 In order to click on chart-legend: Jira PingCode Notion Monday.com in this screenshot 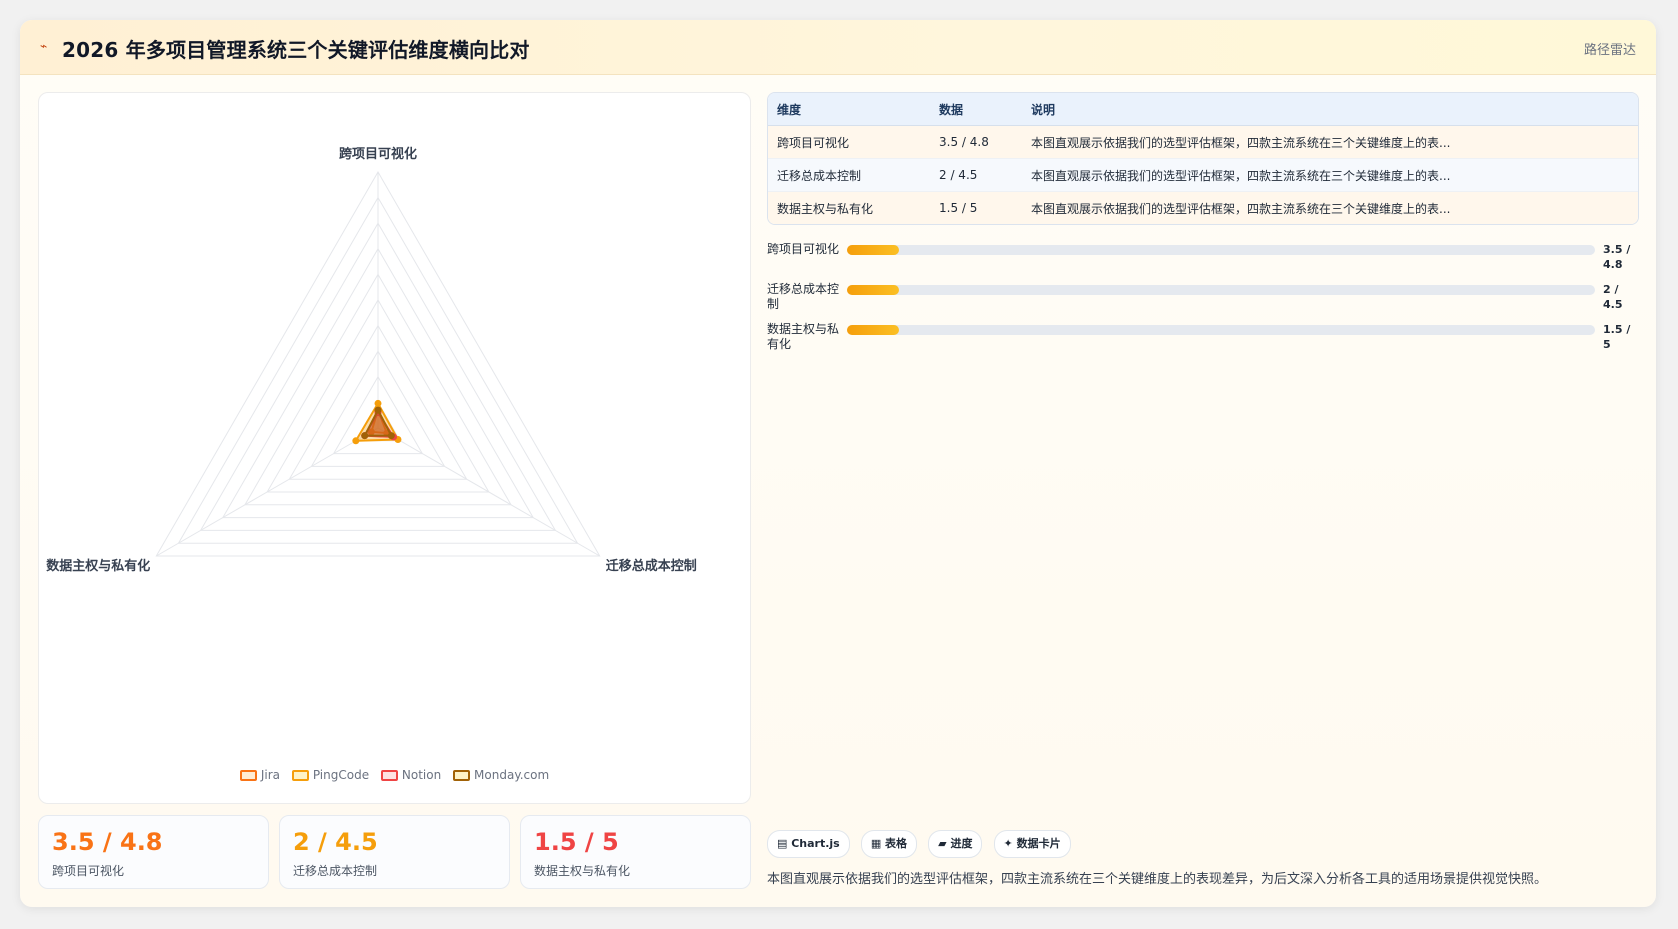, I will do `click(394, 775)`.